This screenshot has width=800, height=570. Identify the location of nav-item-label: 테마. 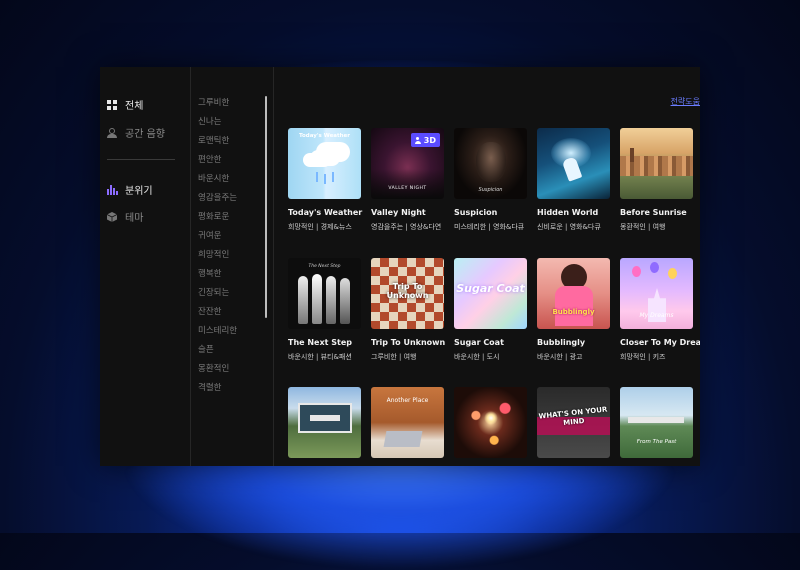
(134, 218).